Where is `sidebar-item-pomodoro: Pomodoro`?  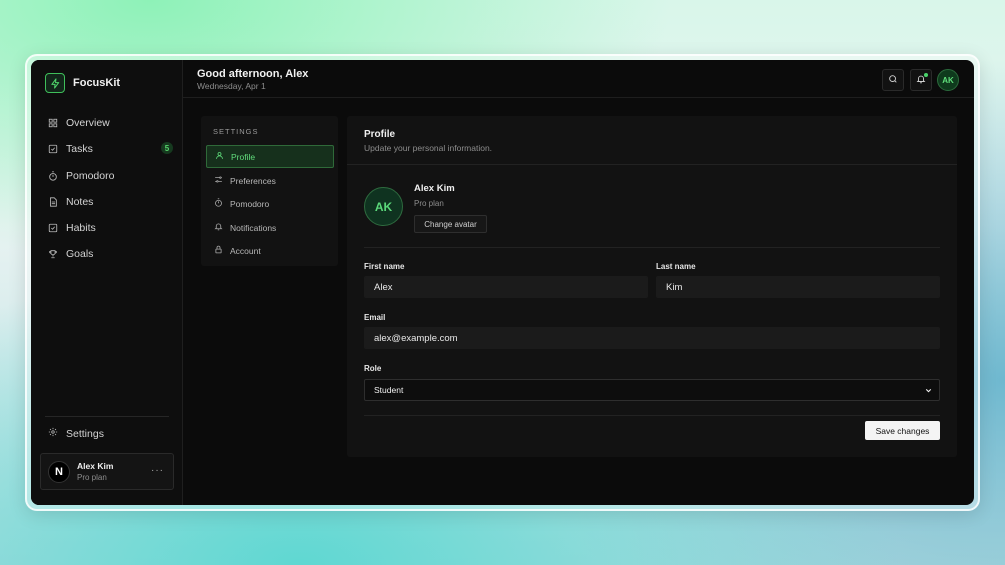
sidebar-item-pomodoro: Pomodoro is located at coordinates (107, 176).